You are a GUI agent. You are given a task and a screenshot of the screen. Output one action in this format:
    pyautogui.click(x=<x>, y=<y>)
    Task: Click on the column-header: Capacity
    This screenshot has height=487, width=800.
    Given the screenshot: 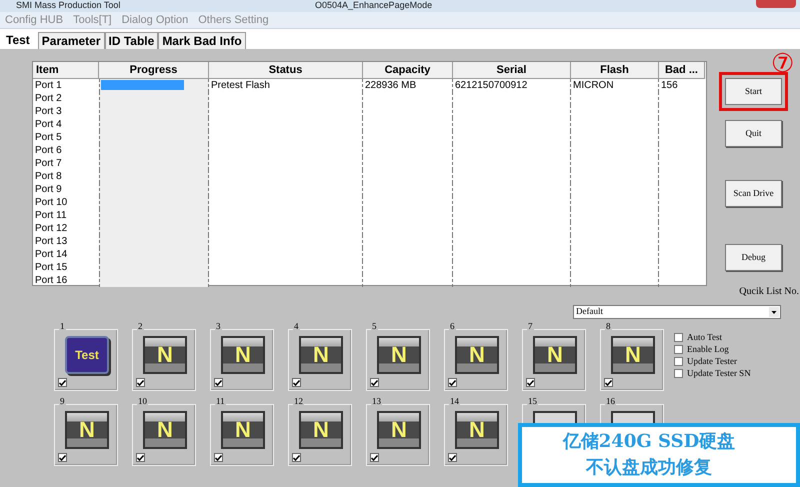 What is the action you would take?
    pyautogui.click(x=408, y=70)
    